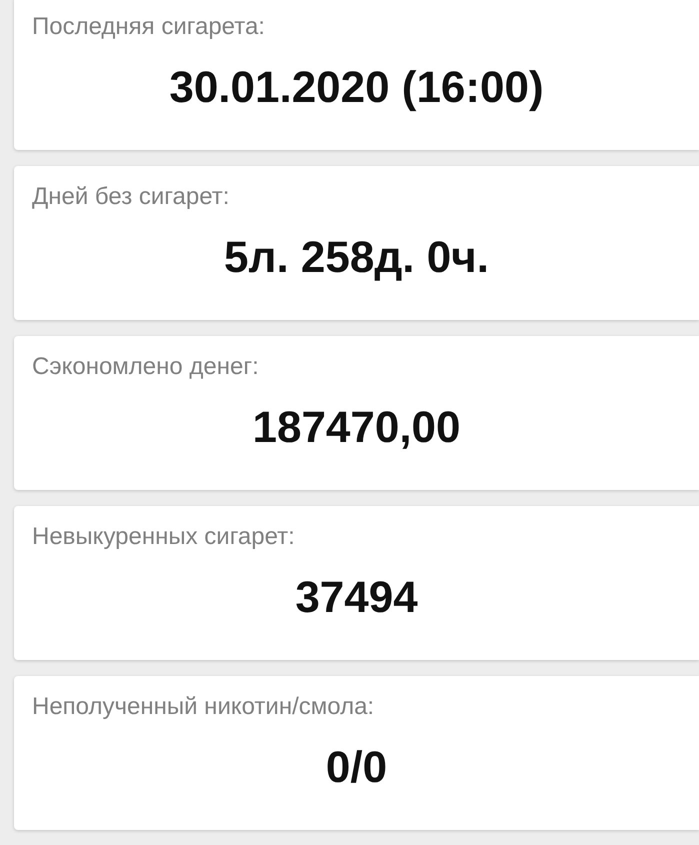 This screenshot has height=845, width=699. What do you see at coordinates (146, 367) in the screenshot?
I see `stat-label: Сэкономлено денег:` at bounding box center [146, 367].